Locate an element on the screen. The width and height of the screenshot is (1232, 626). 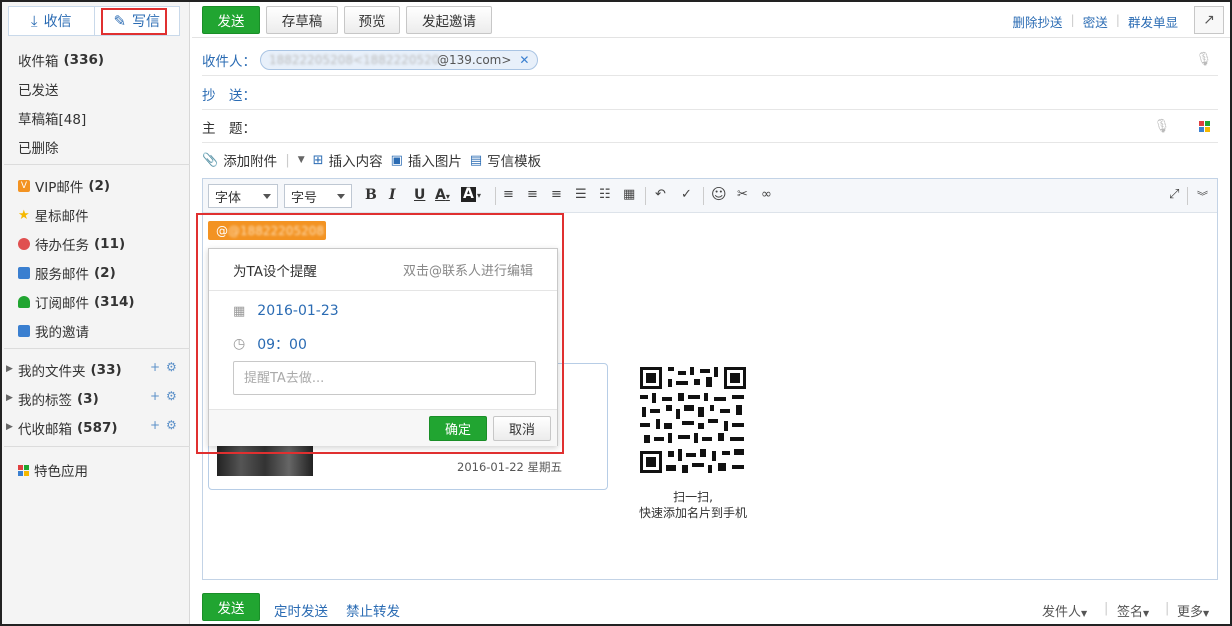
folder-label: 待办任务 is located at coordinates (62, 246).